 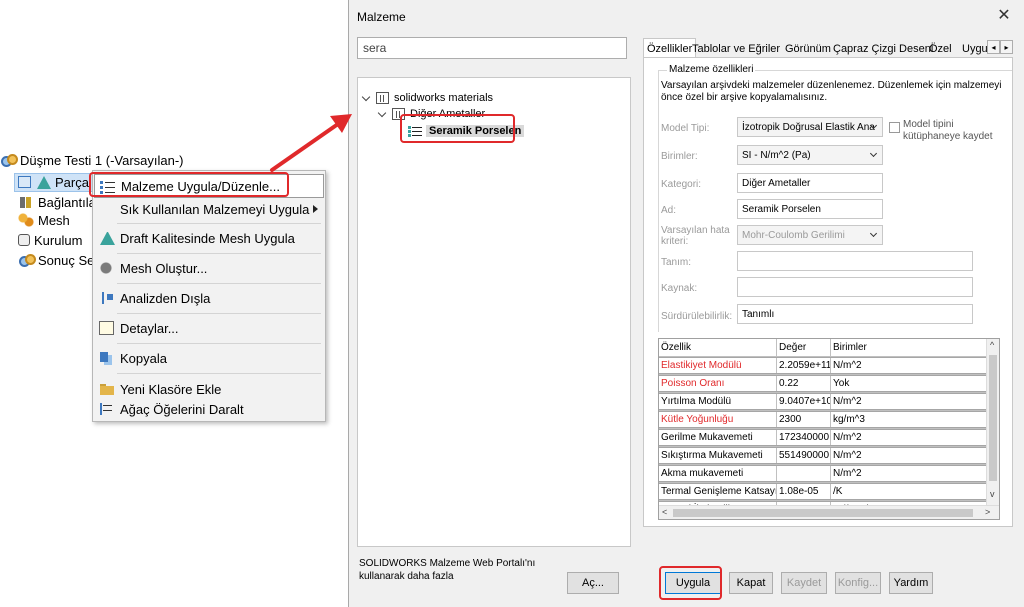 I want to click on menu-item-draft-mesh: Draft Kalitesinde Mesh Uygula, so click(x=209, y=238).